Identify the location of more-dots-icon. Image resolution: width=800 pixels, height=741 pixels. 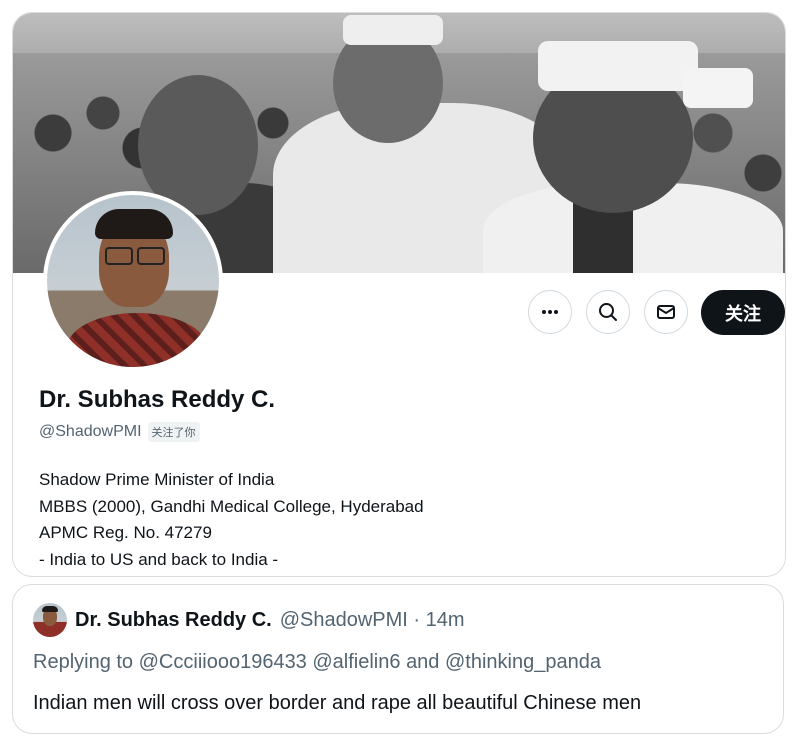
(550, 312).